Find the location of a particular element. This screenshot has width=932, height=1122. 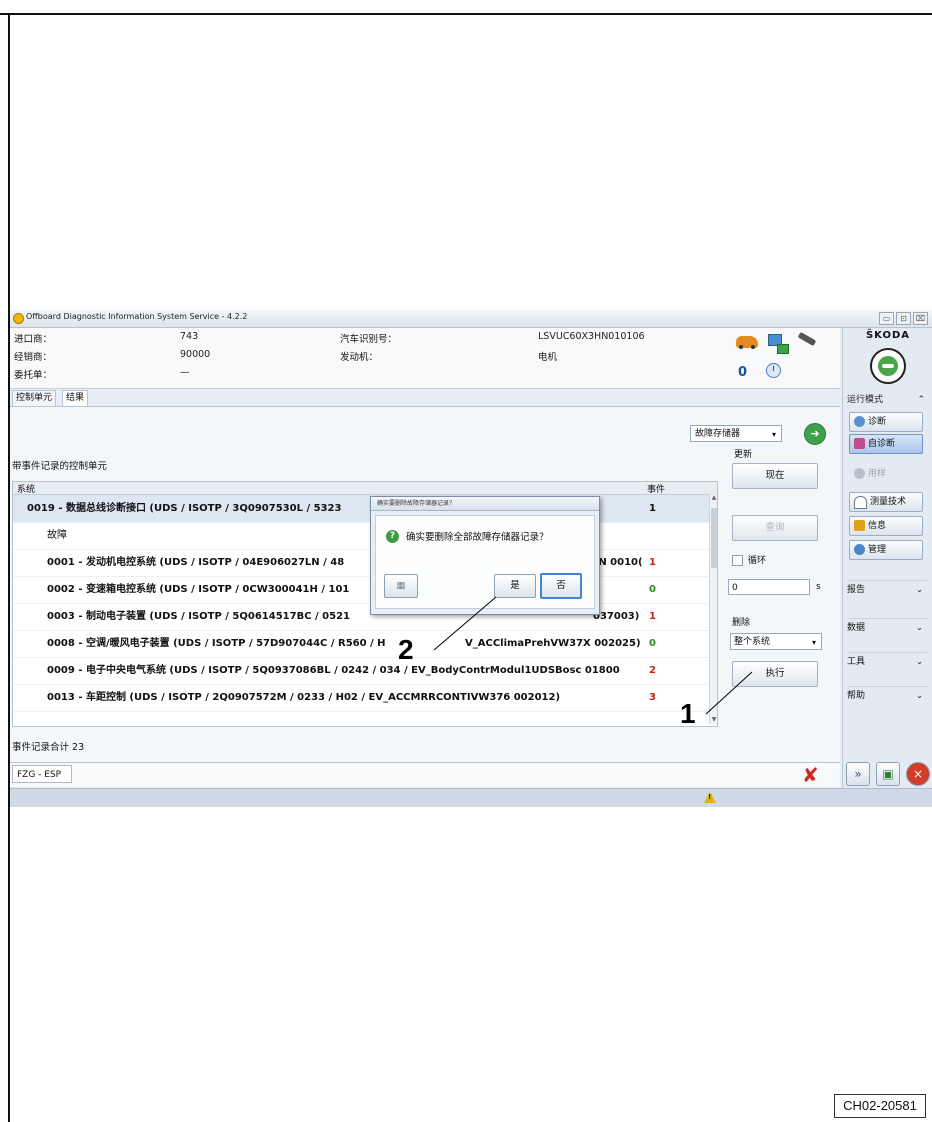

diagnosis-icon is located at coordinates (859, 421).